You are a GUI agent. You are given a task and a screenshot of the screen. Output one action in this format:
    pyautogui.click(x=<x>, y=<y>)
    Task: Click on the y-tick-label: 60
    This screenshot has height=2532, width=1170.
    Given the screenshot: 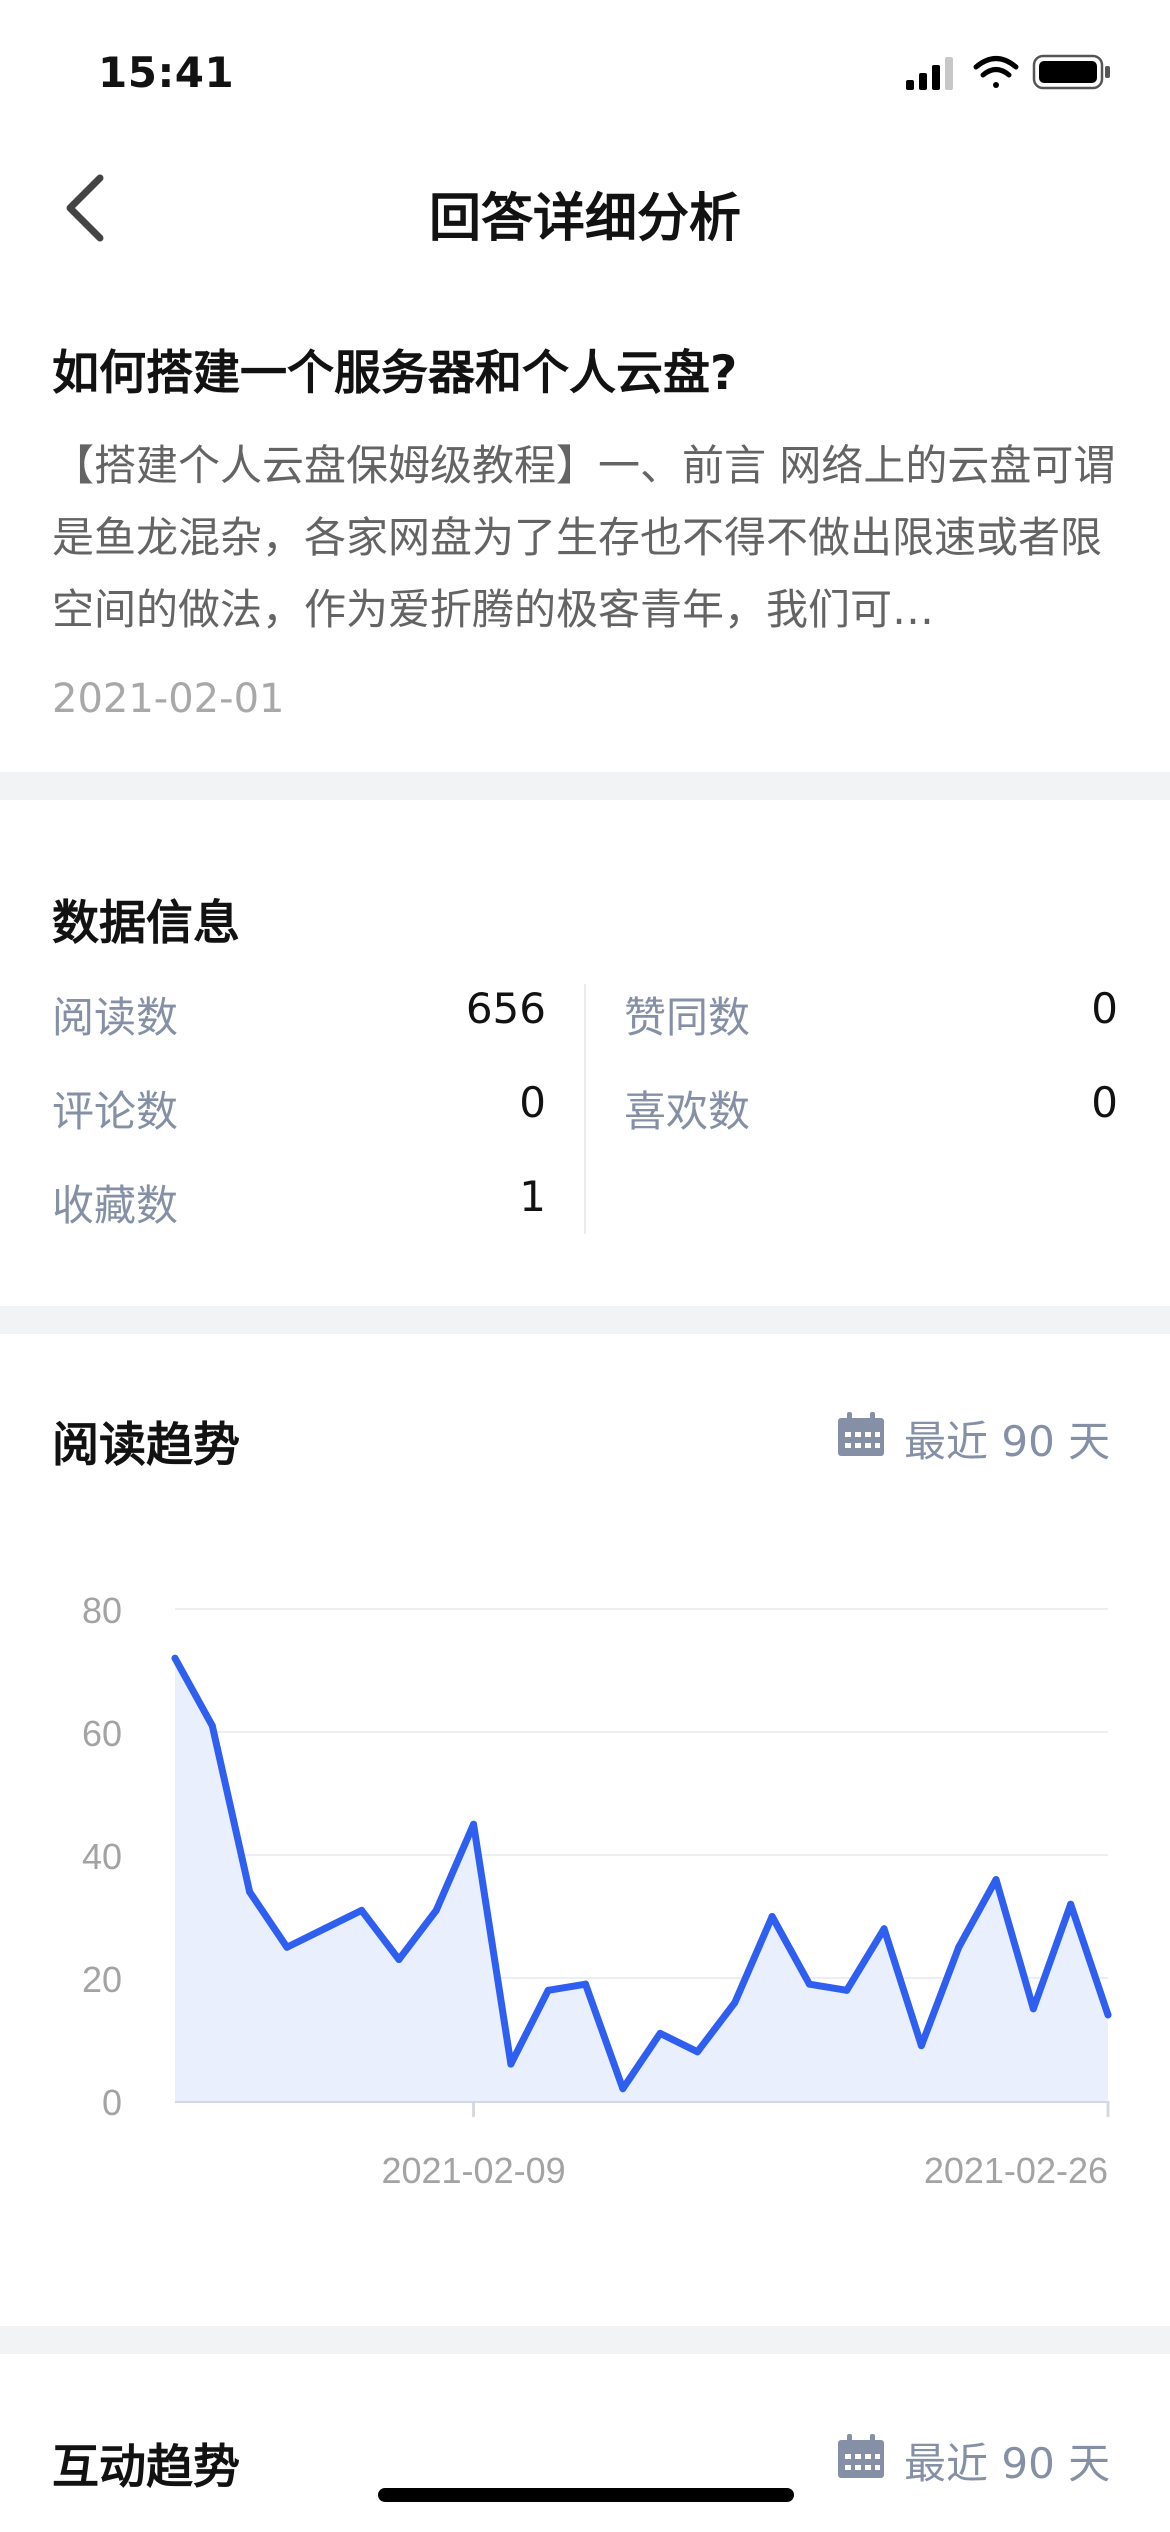 What is the action you would take?
    pyautogui.click(x=102, y=1733)
    